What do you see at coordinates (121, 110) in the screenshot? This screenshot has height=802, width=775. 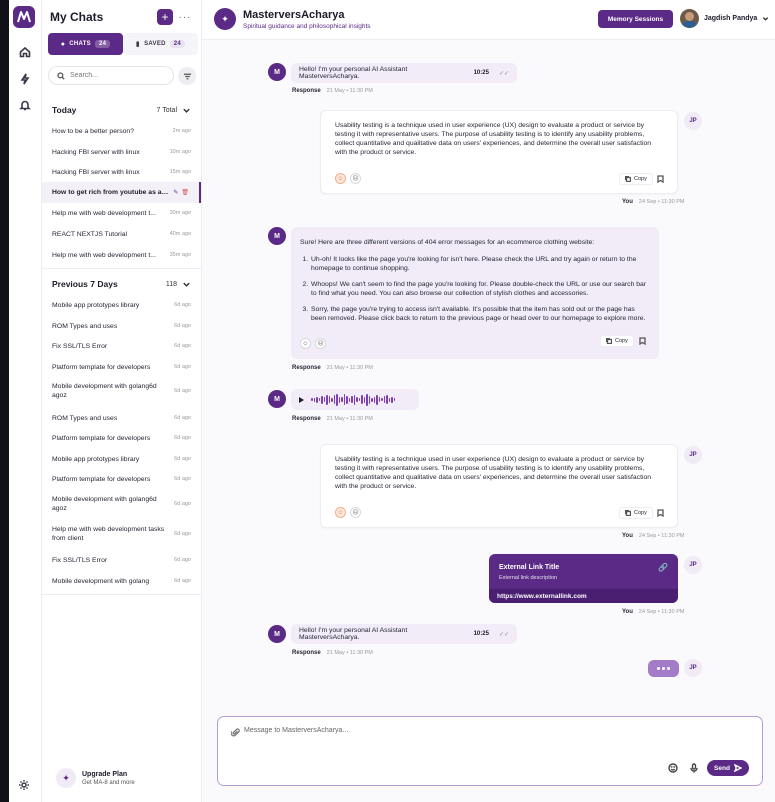 I see `section-today: Today 7 Total` at bounding box center [121, 110].